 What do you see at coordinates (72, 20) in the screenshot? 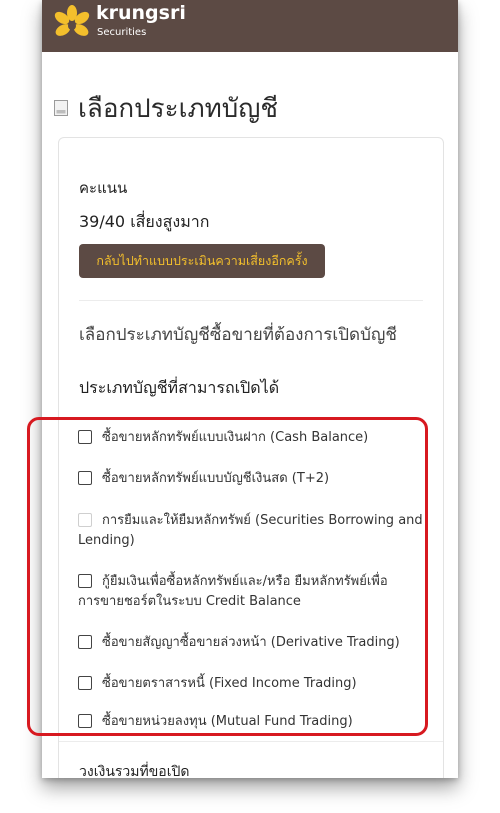
I see `krungsri-logo-icon` at bounding box center [72, 20].